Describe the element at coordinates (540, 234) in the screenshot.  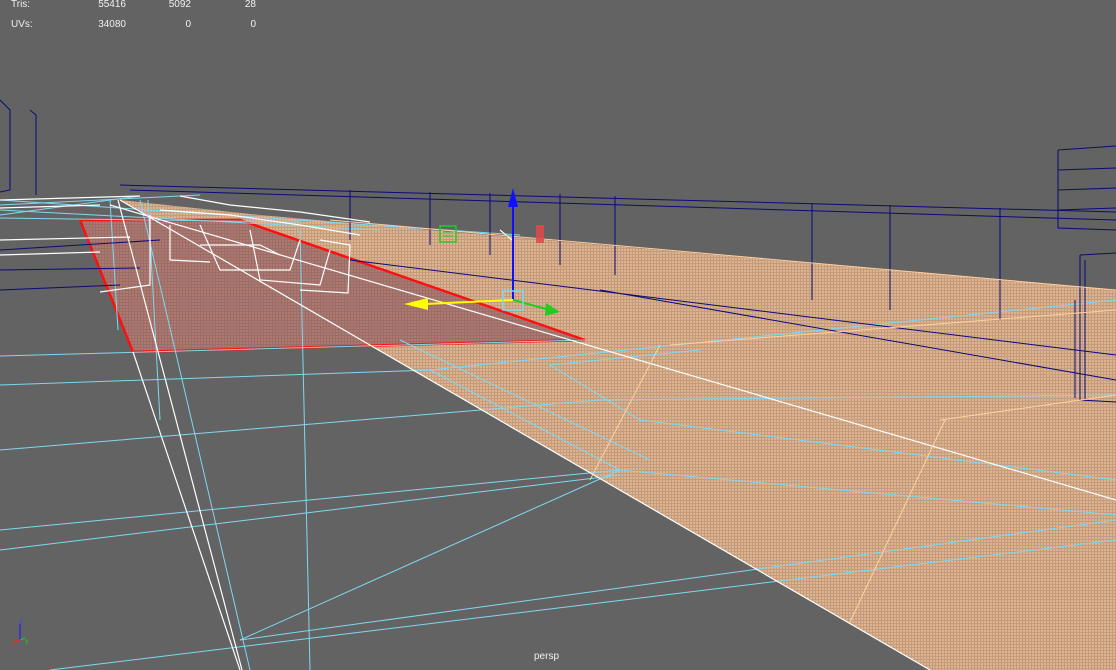
I see `red-marker` at that location.